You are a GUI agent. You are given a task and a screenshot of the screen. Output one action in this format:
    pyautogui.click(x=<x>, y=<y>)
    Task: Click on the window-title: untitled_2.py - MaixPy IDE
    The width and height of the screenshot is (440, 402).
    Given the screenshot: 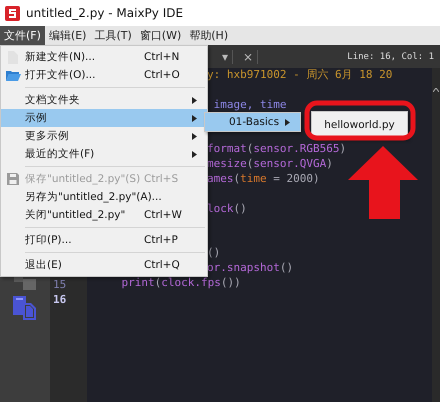 What is the action you would take?
    pyautogui.click(x=105, y=13)
    